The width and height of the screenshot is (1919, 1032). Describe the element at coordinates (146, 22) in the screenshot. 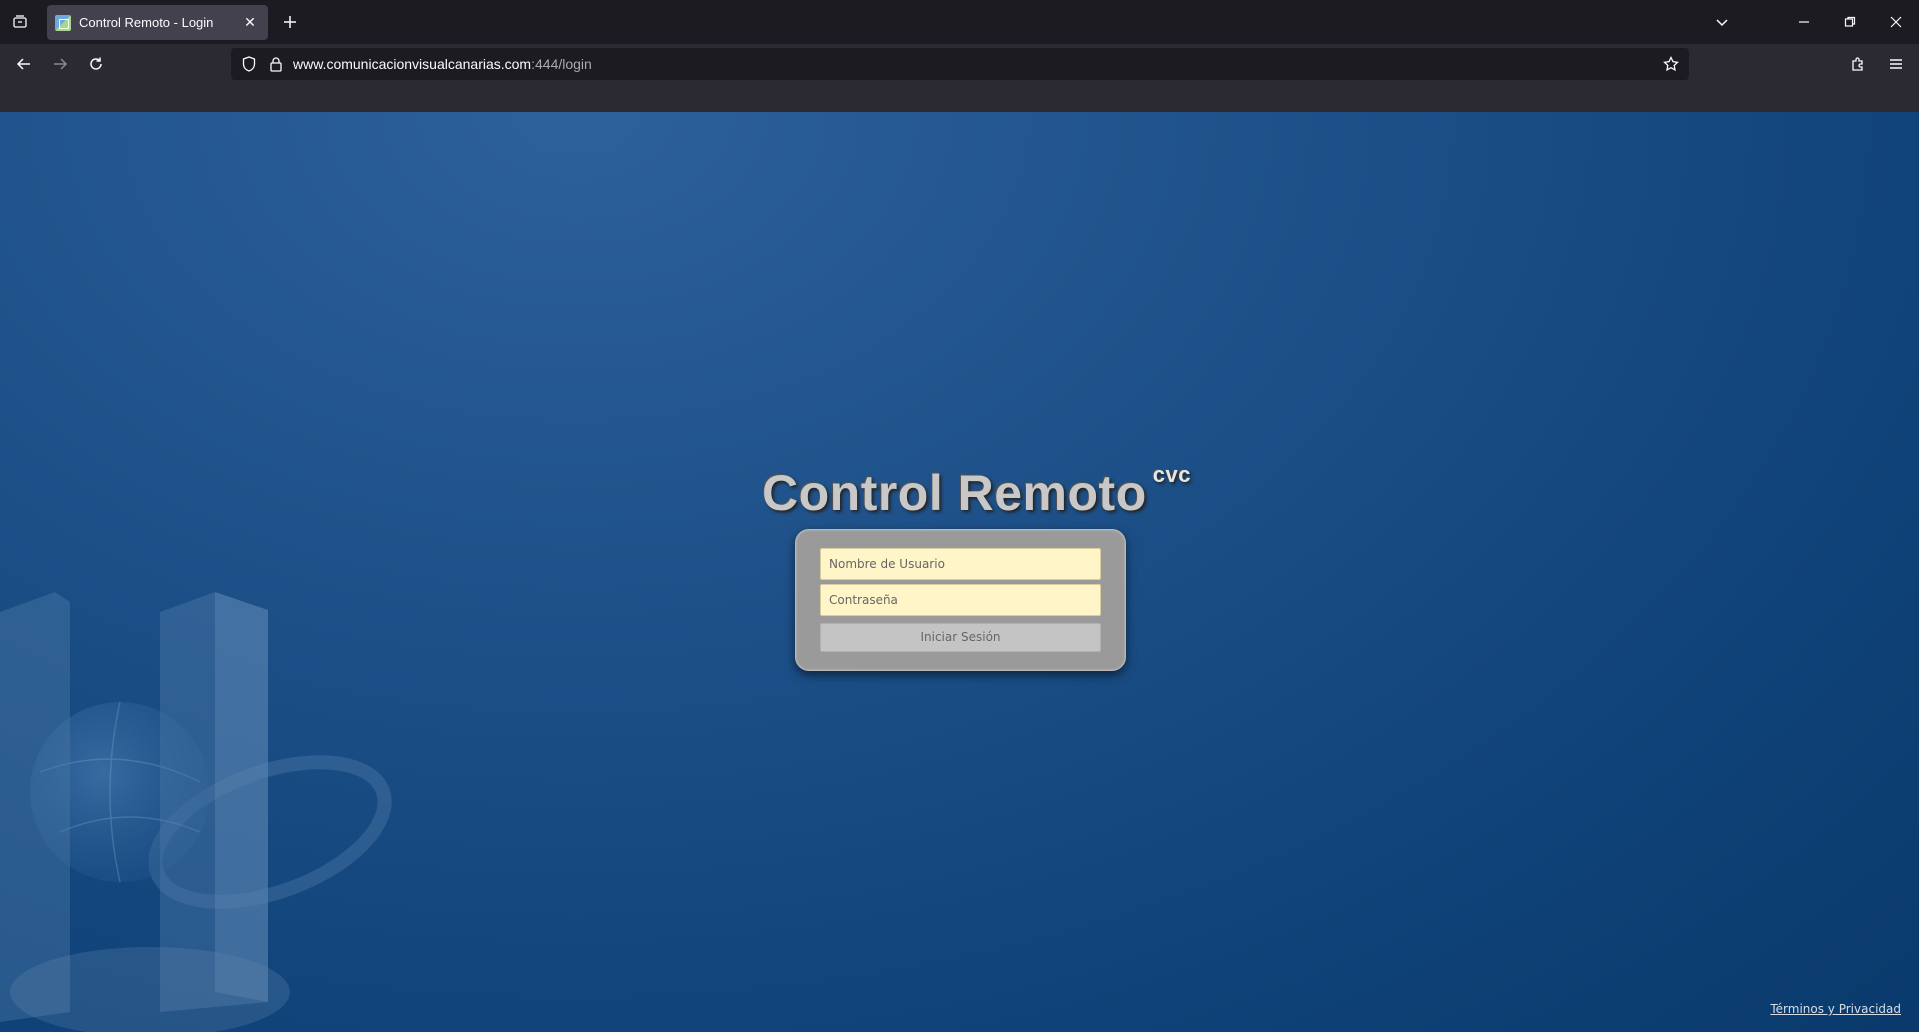

I see `tab-title: Control Remoto - Login` at that location.